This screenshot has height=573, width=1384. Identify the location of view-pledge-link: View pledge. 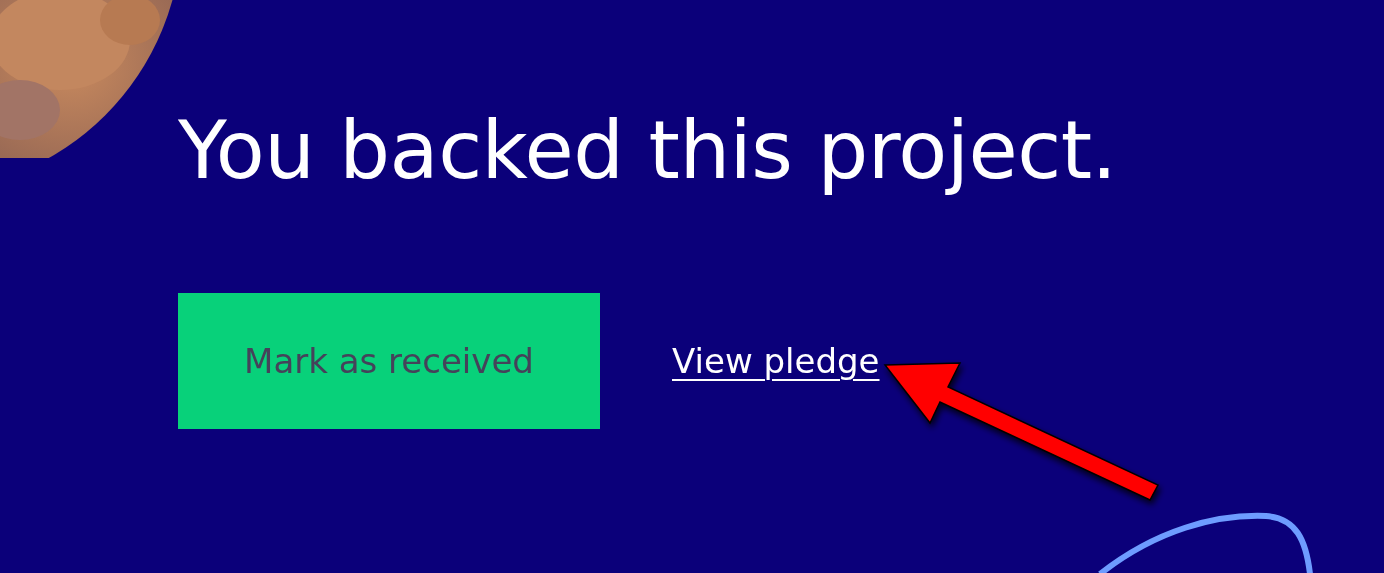
(776, 361).